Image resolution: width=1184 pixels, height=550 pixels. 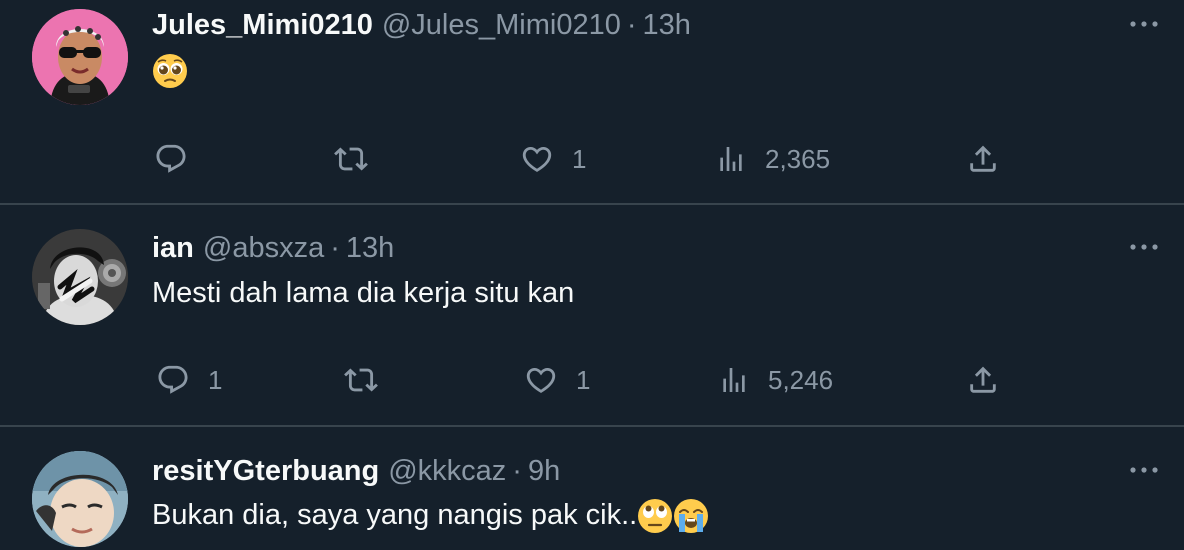 I want to click on tweet-text-content: Bukan dia, saya yang nangis pak cik.., so click(x=395, y=515).